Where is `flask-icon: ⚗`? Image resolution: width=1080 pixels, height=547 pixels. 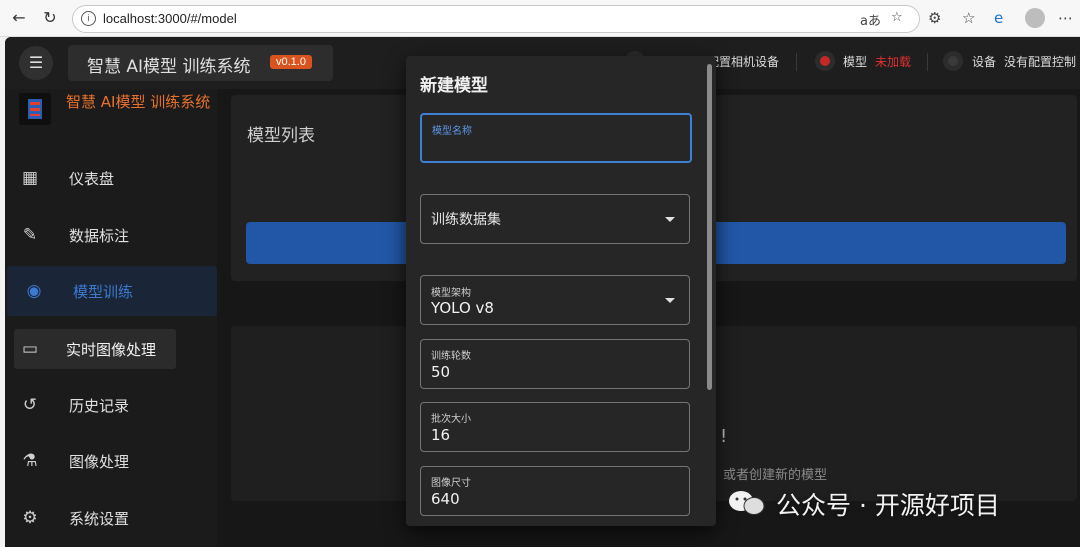
flask-icon: ⚗ is located at coordinates (30, 461).